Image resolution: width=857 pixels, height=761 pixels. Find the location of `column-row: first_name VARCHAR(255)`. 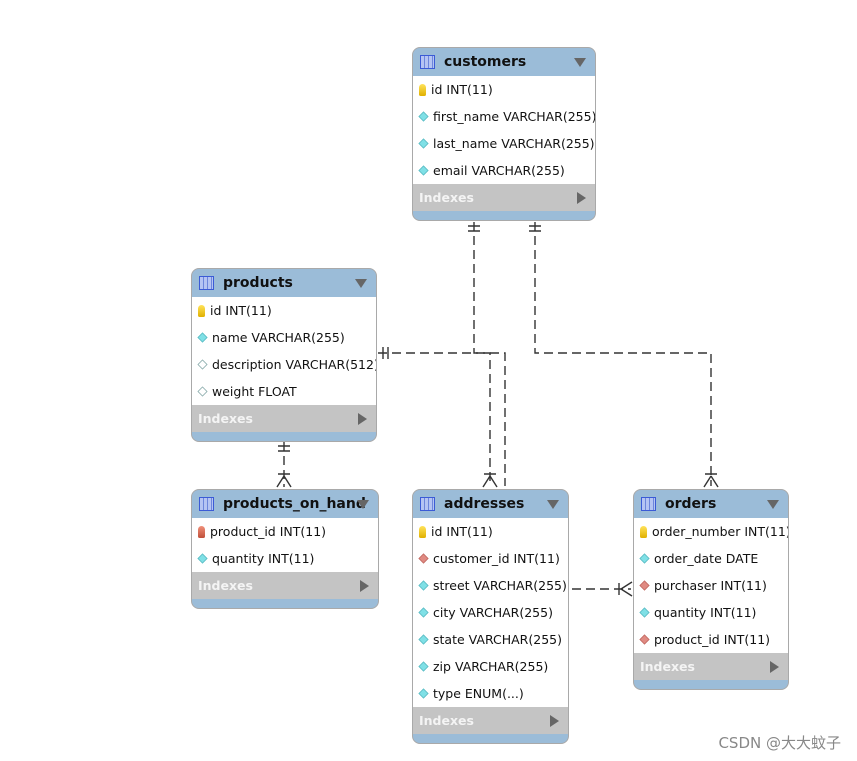

column-row: first_name VARCHAR(255) is located at coordinates (504, 116).